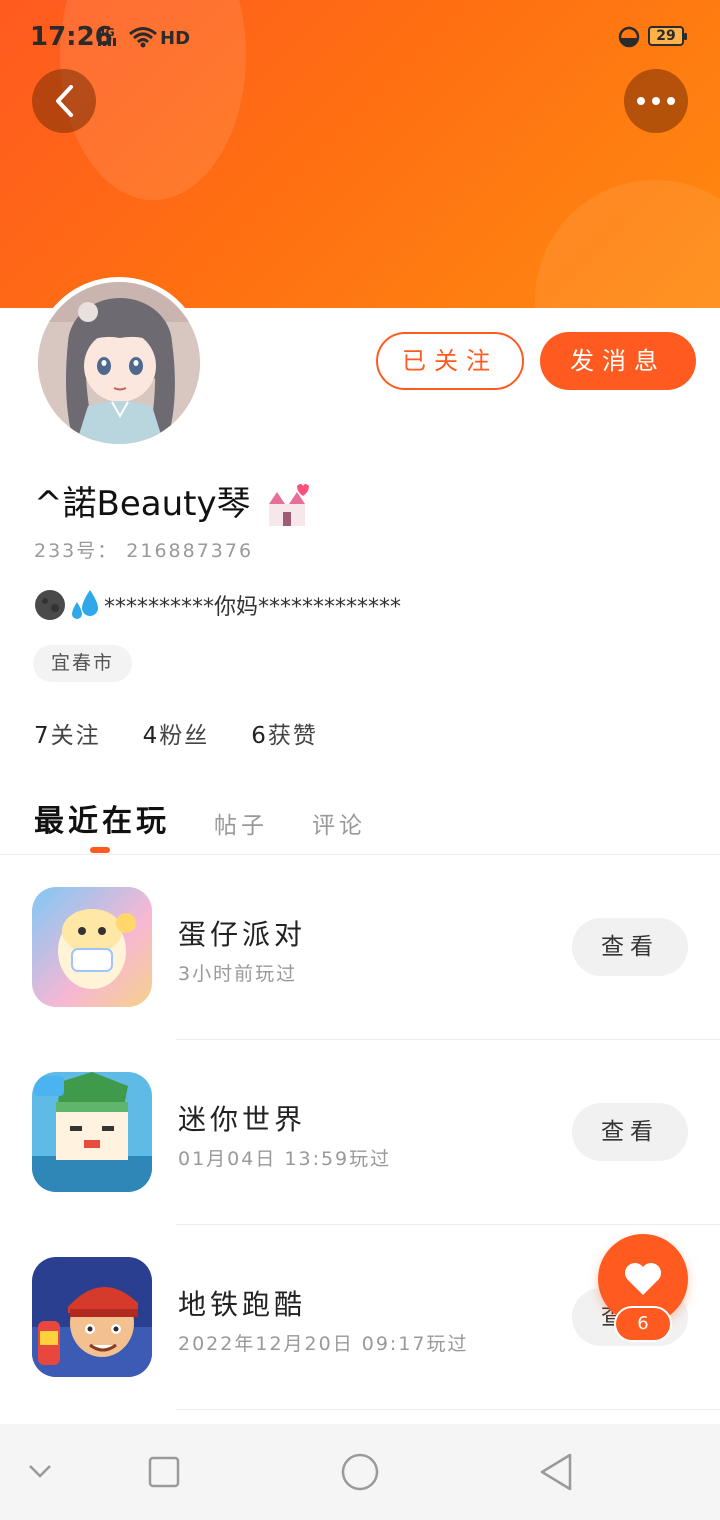 The height and width of the screenshot is (1520, 720). Describe the element at coordinates (151, 736) in the screenshot. I see `fans-count: 4` at that location.